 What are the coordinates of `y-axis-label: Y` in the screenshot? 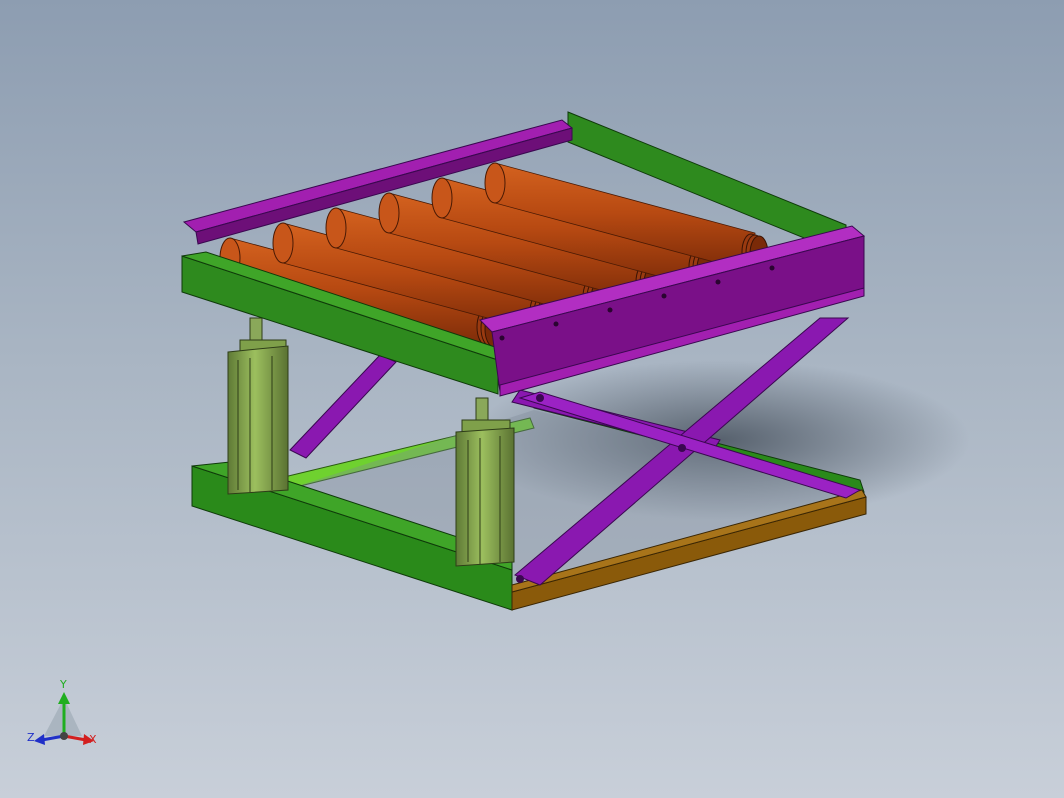 It's located at (63, 684).